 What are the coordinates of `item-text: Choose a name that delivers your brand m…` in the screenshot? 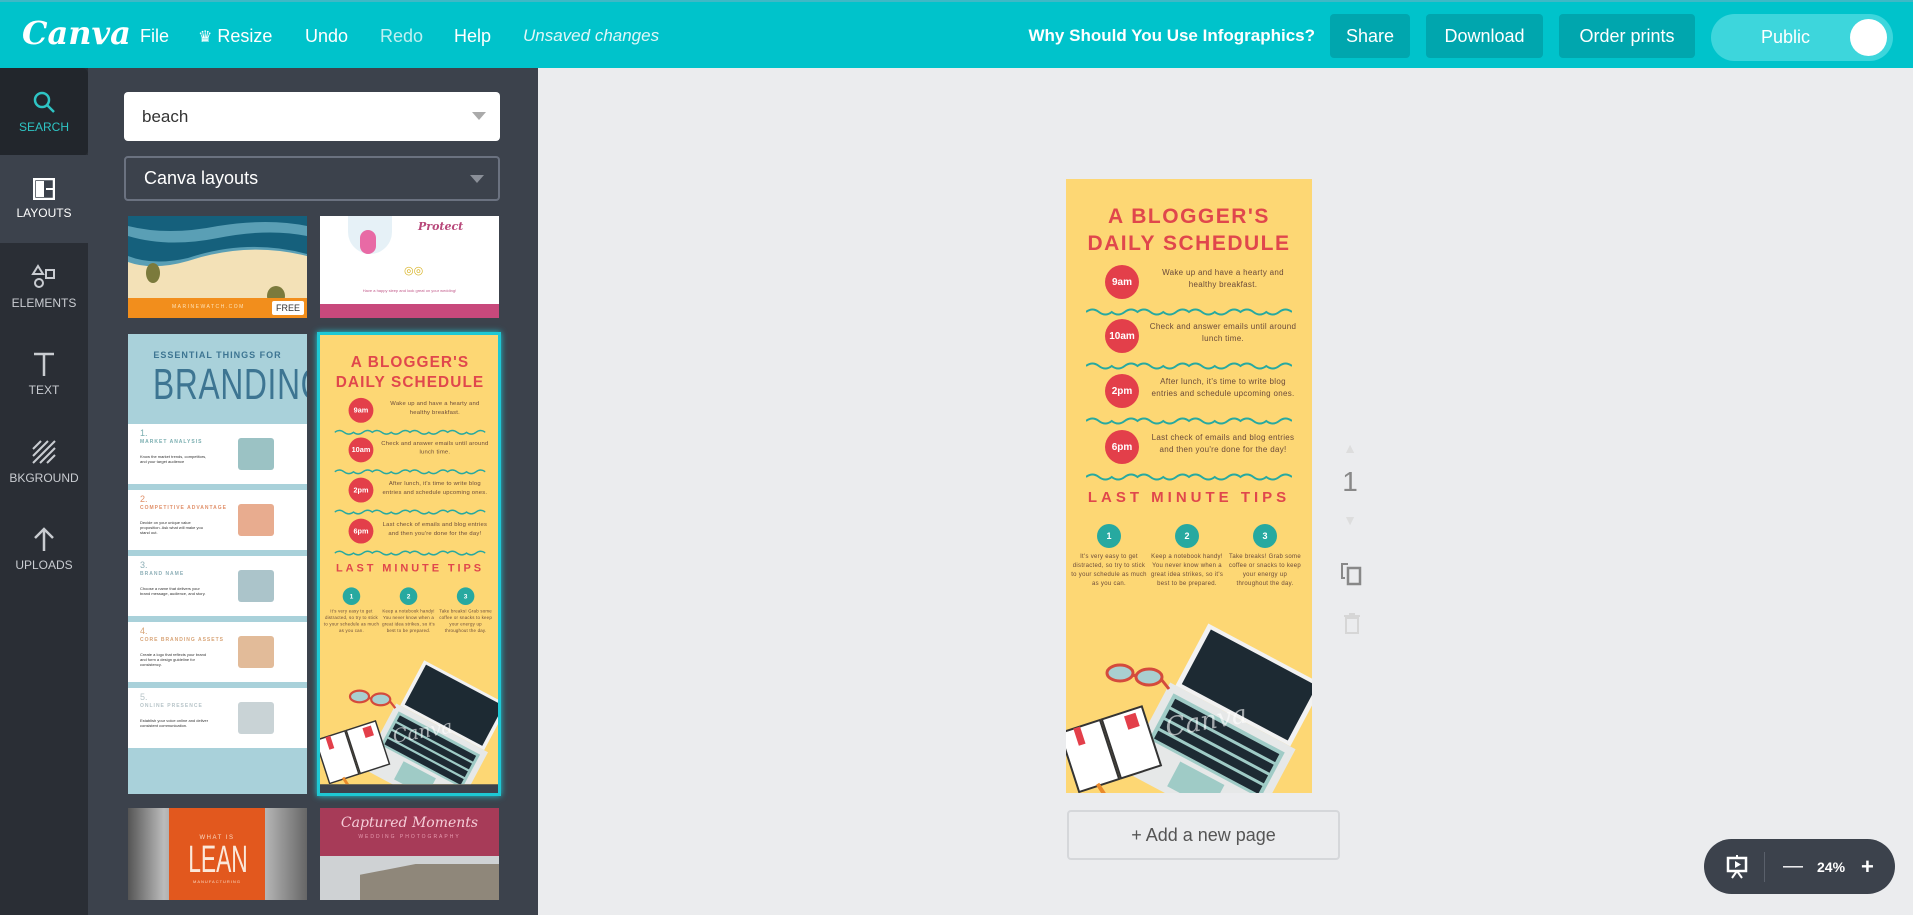 It's located at (173, 591).